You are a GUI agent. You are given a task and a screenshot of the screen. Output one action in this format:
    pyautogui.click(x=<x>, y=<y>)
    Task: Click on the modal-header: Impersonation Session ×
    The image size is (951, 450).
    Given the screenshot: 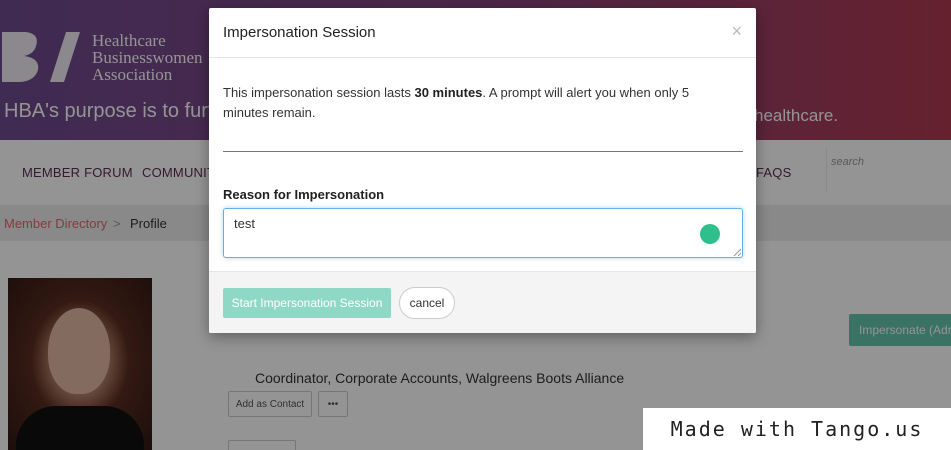 What is the action you would take?
    pyautogui.click(x=482, y=33)
    